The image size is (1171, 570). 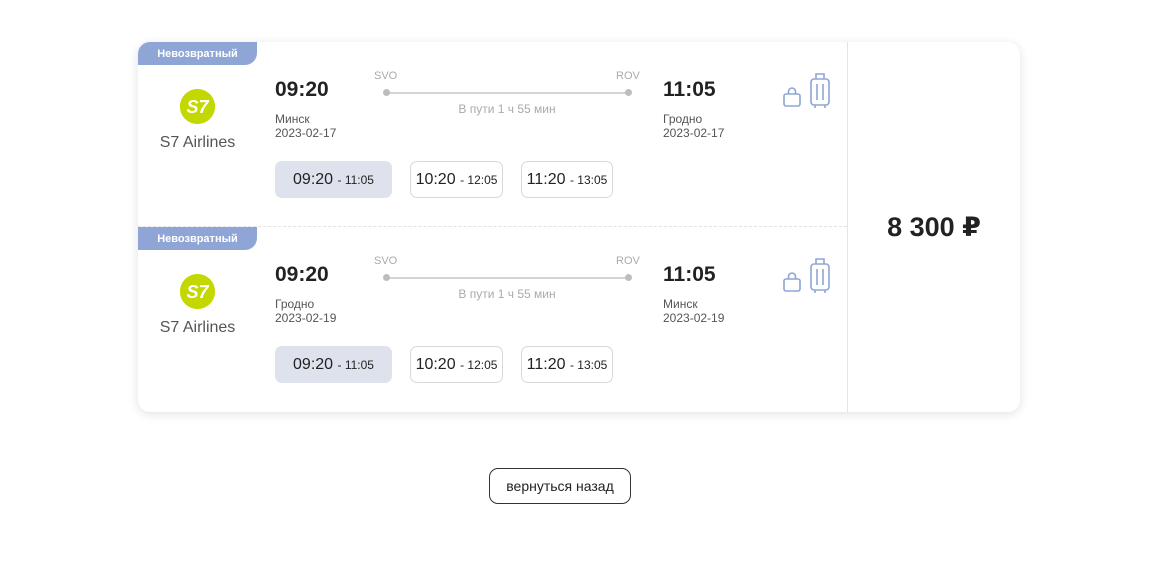 I want to click on departure-date: 2023-02-19, so click(x=306, y=318).